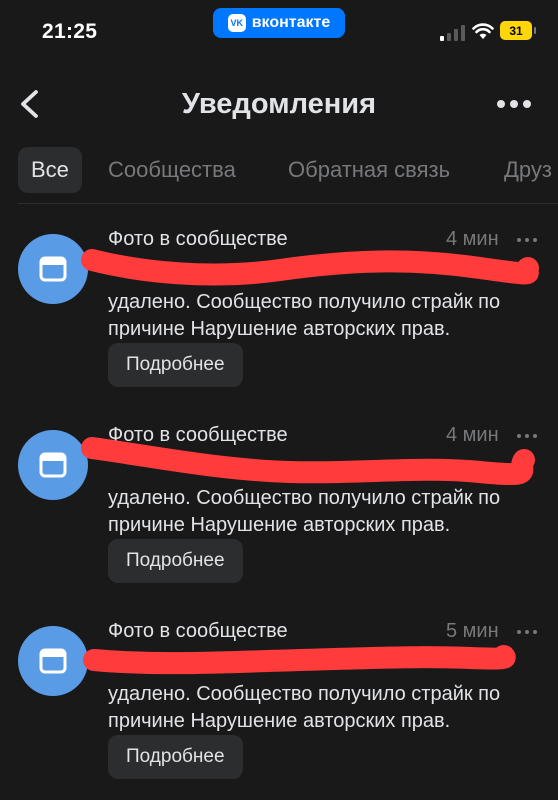  Describe the element at coordinates (172, 170) in the screenshot. I see `tab-communities: Сообщества` at that location.